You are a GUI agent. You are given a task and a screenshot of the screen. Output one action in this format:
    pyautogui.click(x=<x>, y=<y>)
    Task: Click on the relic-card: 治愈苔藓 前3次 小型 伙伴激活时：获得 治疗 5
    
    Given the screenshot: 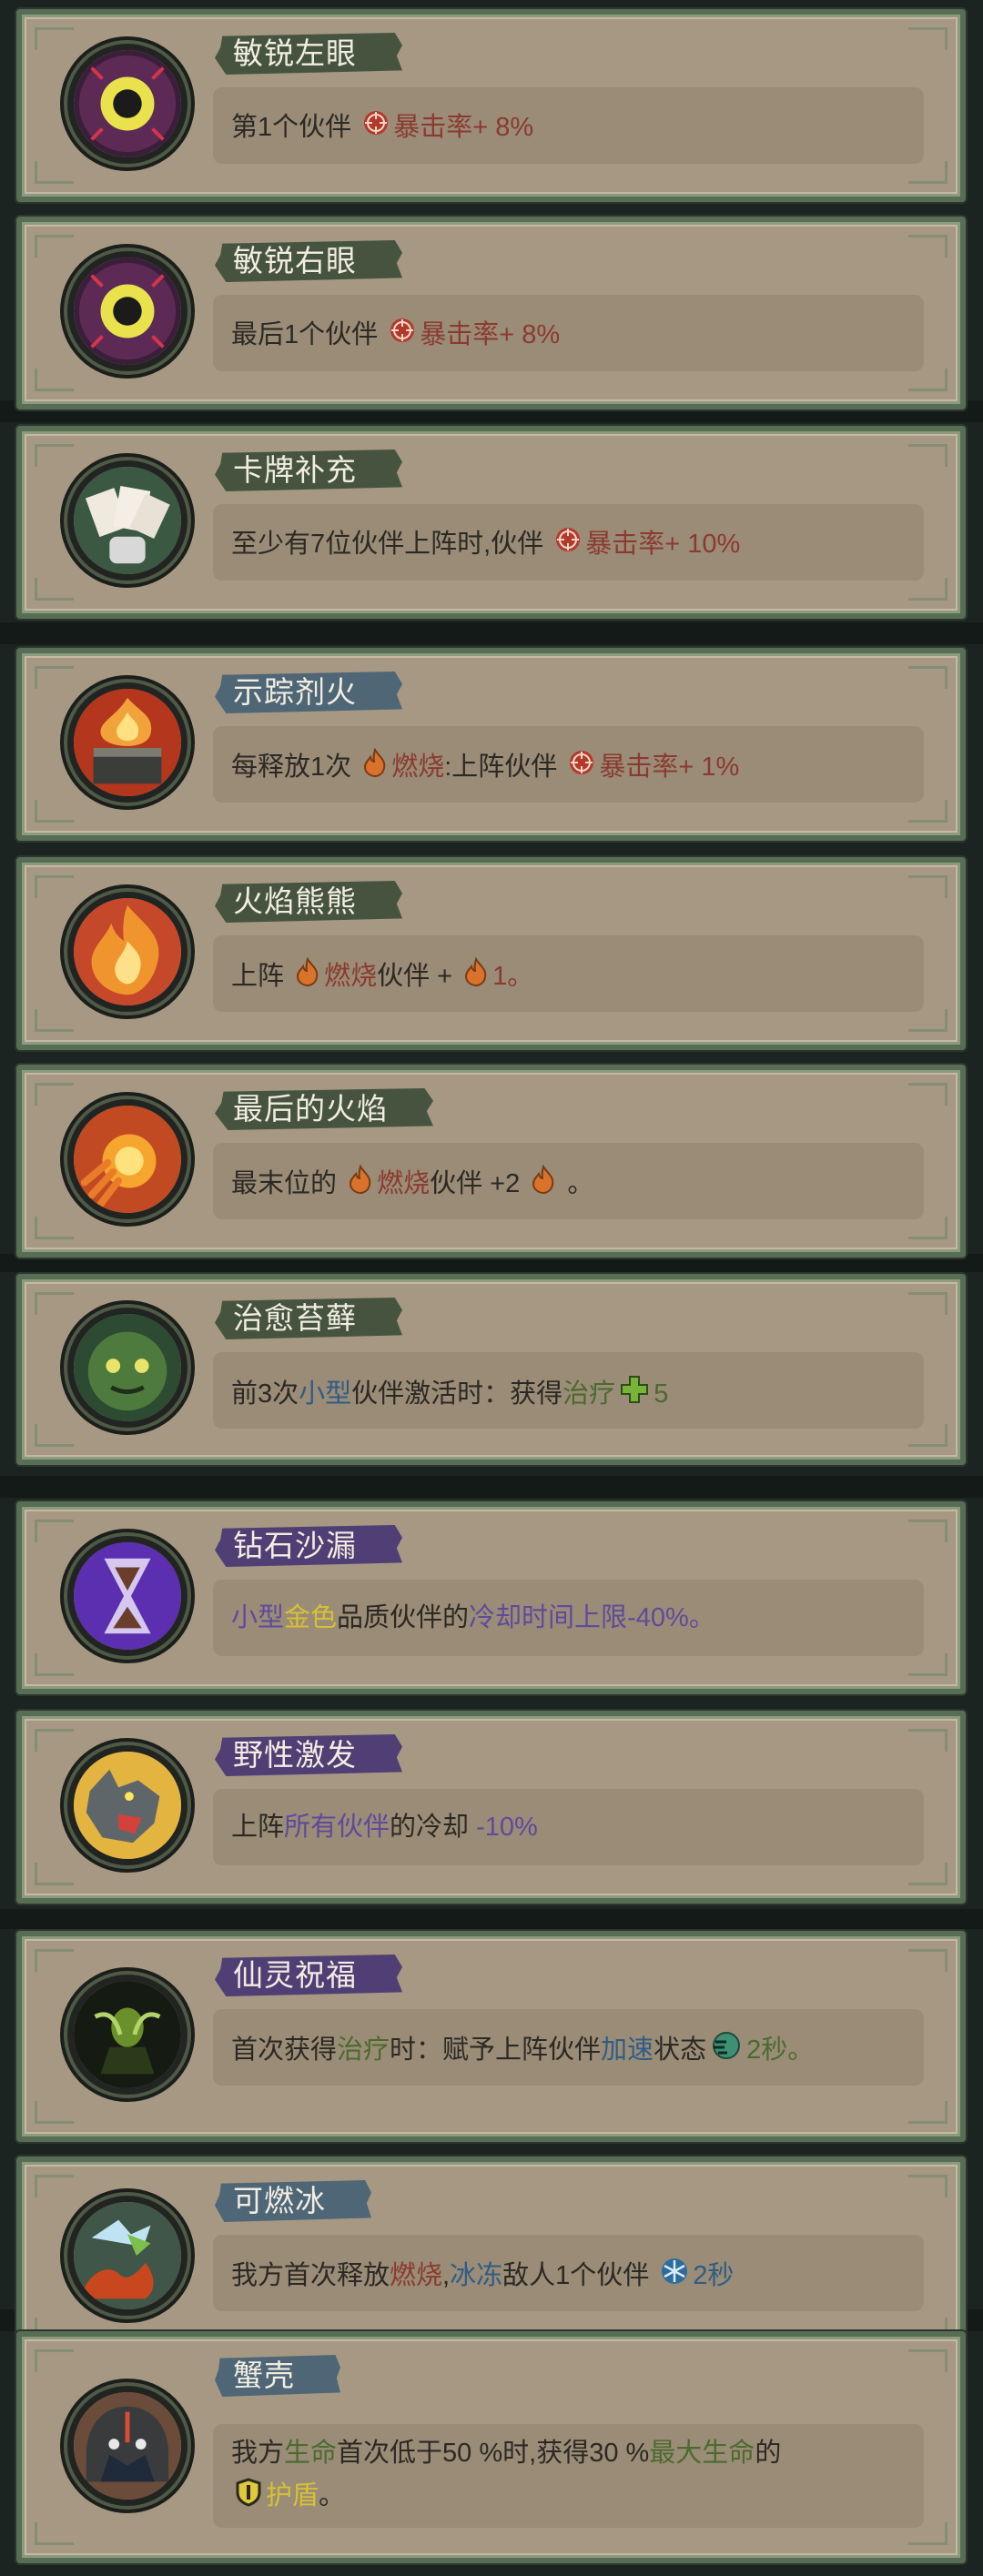 What is the action you would take?
    pyautogui.click(x=491, y=1369)
    